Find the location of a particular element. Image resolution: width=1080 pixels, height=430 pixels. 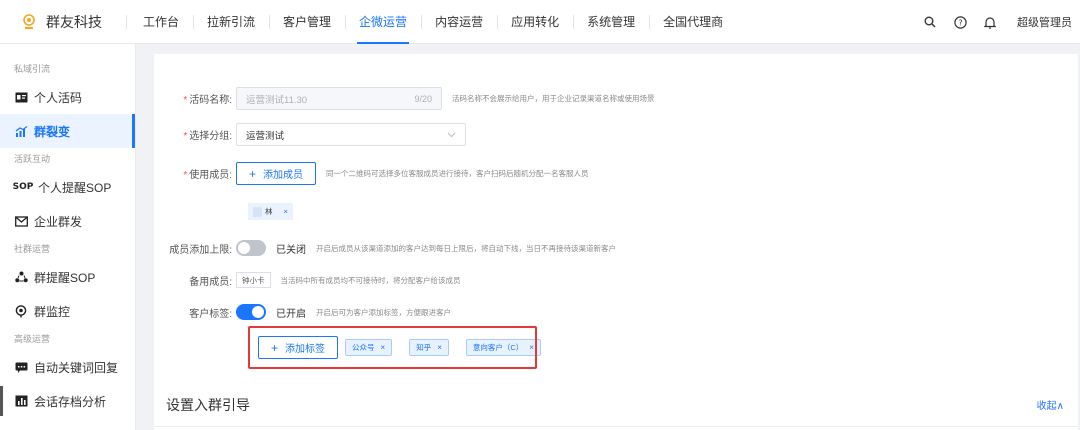

group-nodes-icon is located at coordinates (21, 277).